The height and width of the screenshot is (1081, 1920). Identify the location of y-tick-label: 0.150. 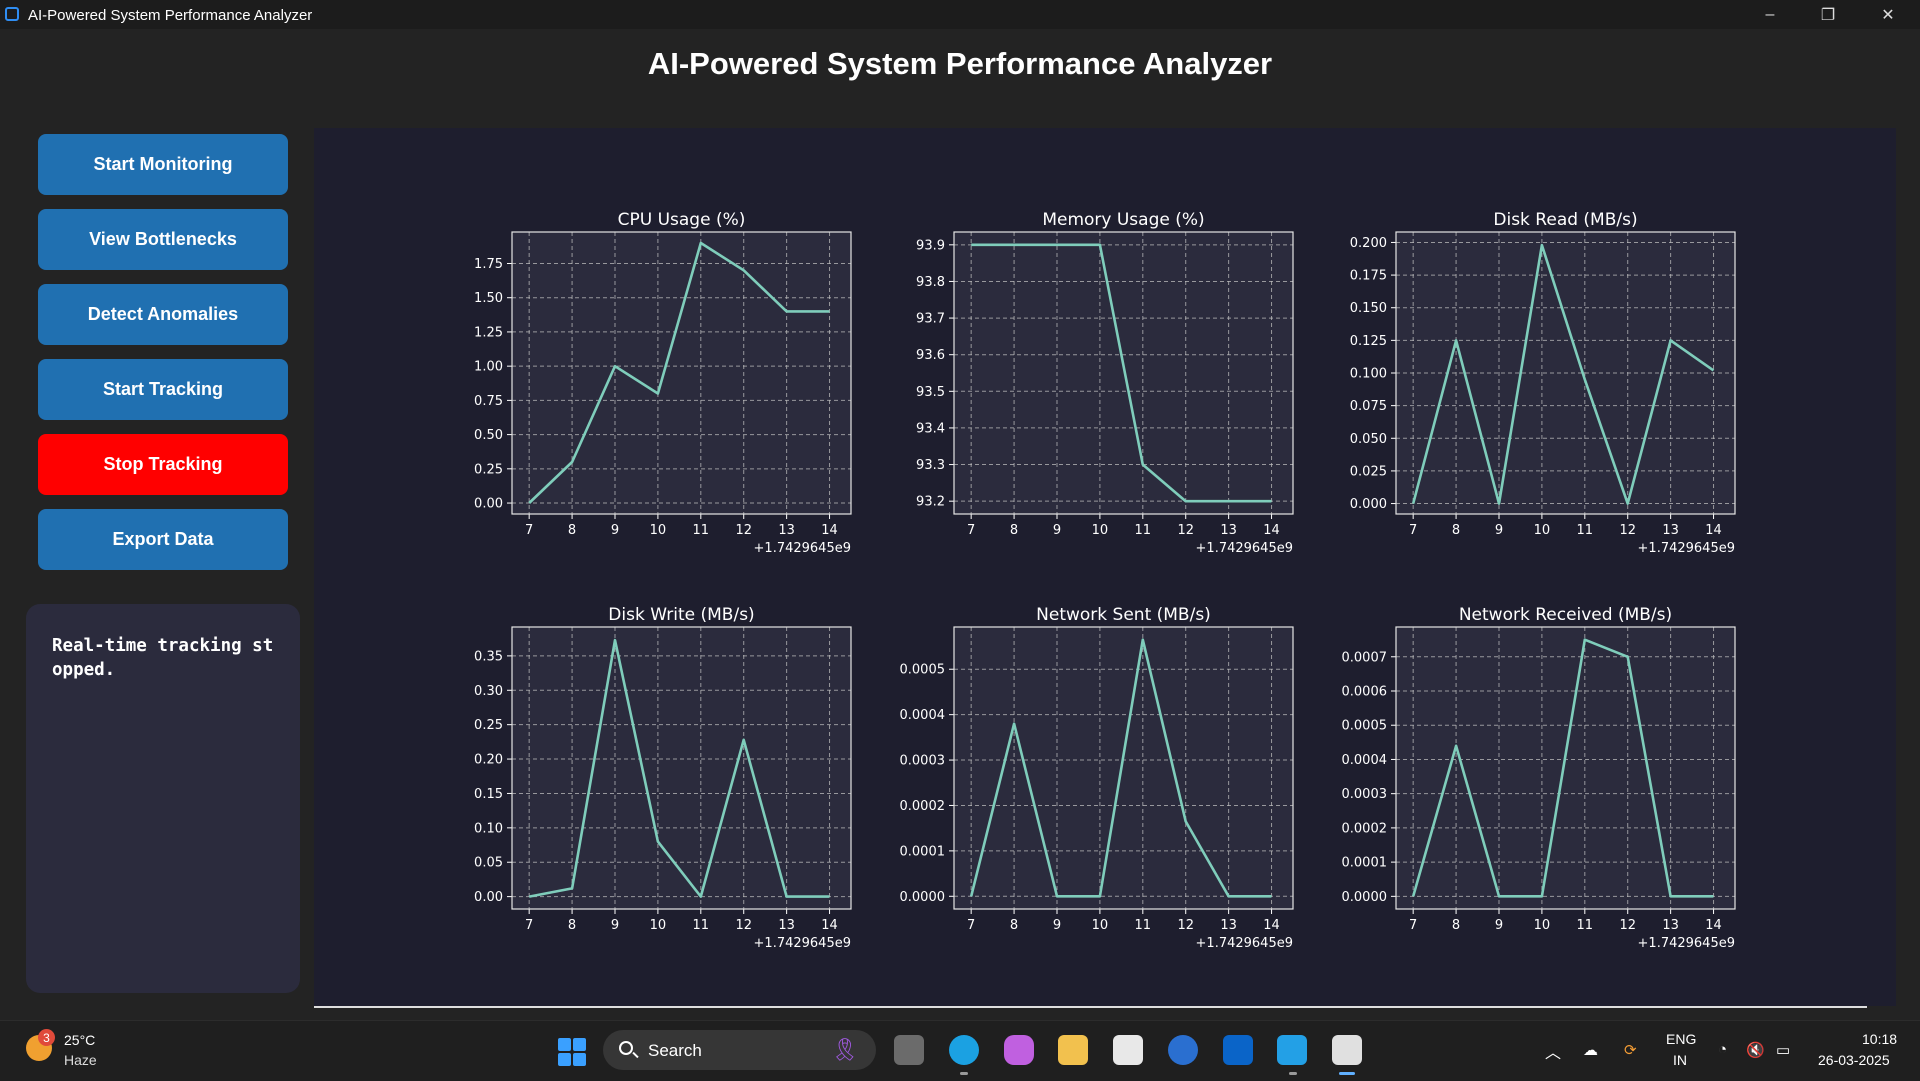
(1368, 308).